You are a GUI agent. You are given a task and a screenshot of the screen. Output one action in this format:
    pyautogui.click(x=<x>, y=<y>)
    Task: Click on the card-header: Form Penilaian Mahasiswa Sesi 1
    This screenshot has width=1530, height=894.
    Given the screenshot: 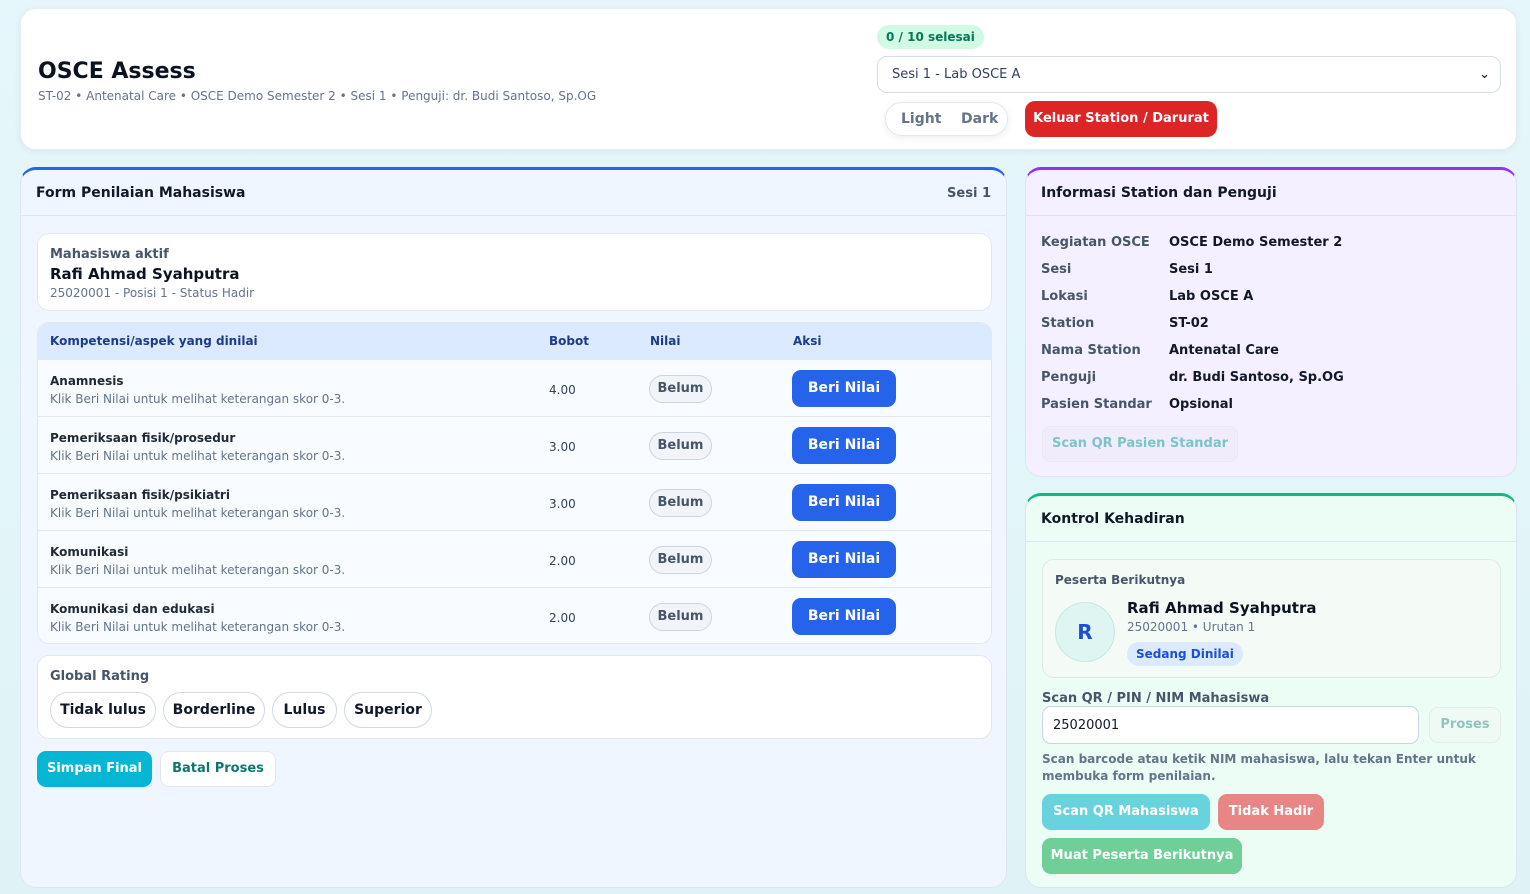 What is the action you would take?
    pyautogui.click(x=513, y=193)
    